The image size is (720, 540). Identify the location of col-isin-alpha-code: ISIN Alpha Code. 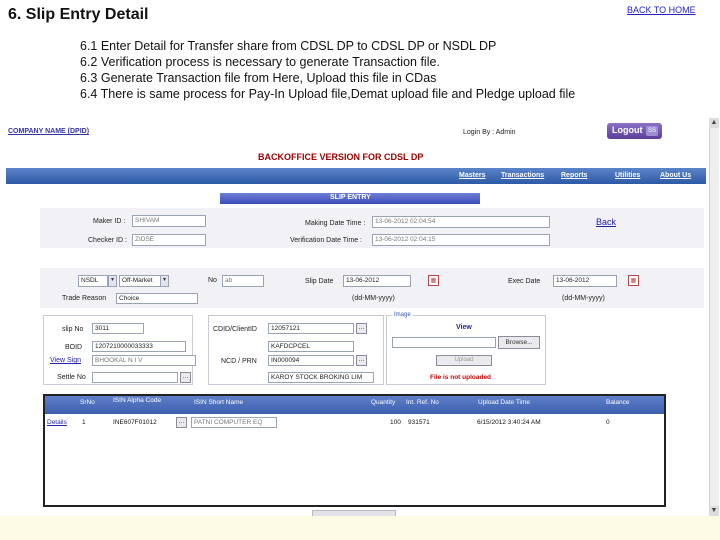
(137, 400).